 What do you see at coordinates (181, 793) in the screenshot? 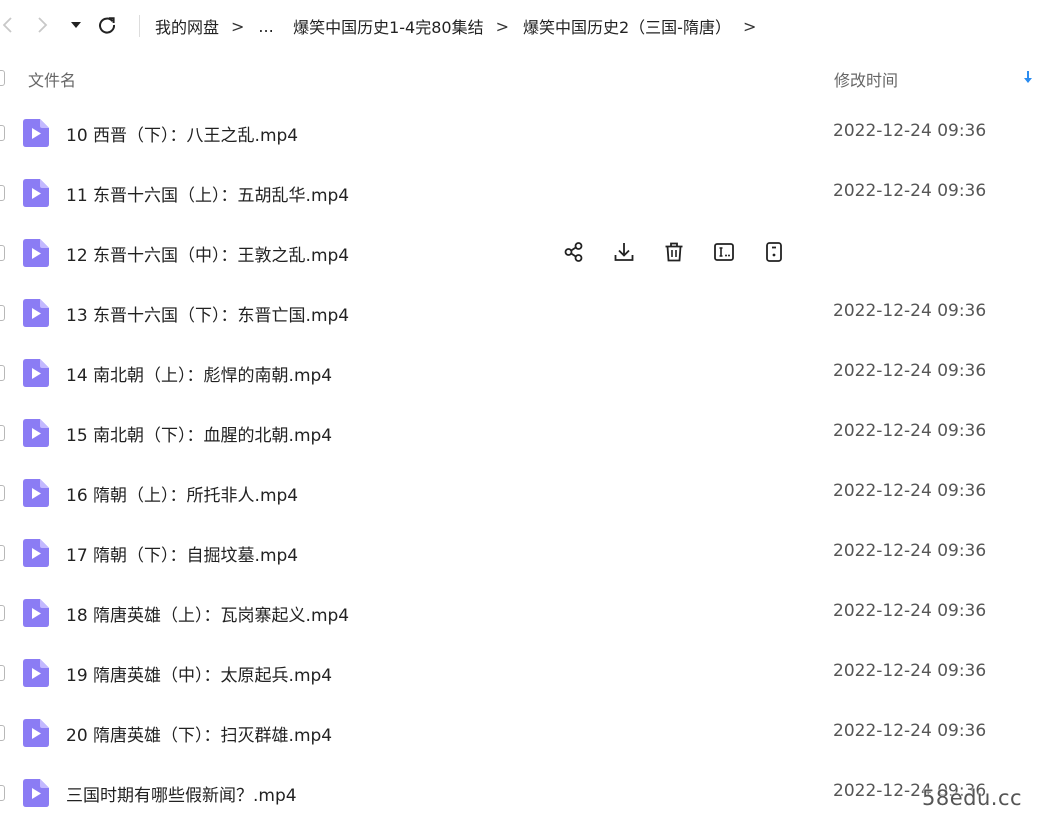
I see `file-name: 三国时期有哪些假新闻？.mp4` at bounding box center [181, 793].